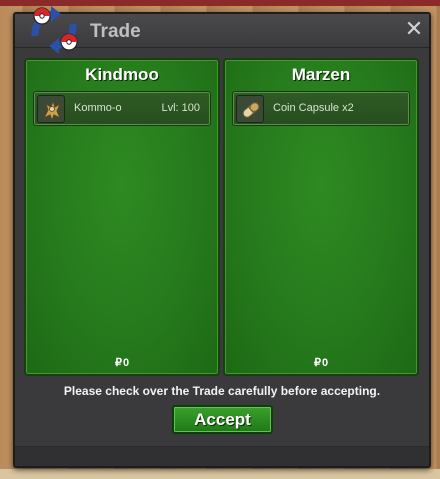 The width and height of the screenshot is (440, 479). Describe the element at coordinates (98, 108) in the screenshot. I see `slot-label: Kommo-o` at that location.